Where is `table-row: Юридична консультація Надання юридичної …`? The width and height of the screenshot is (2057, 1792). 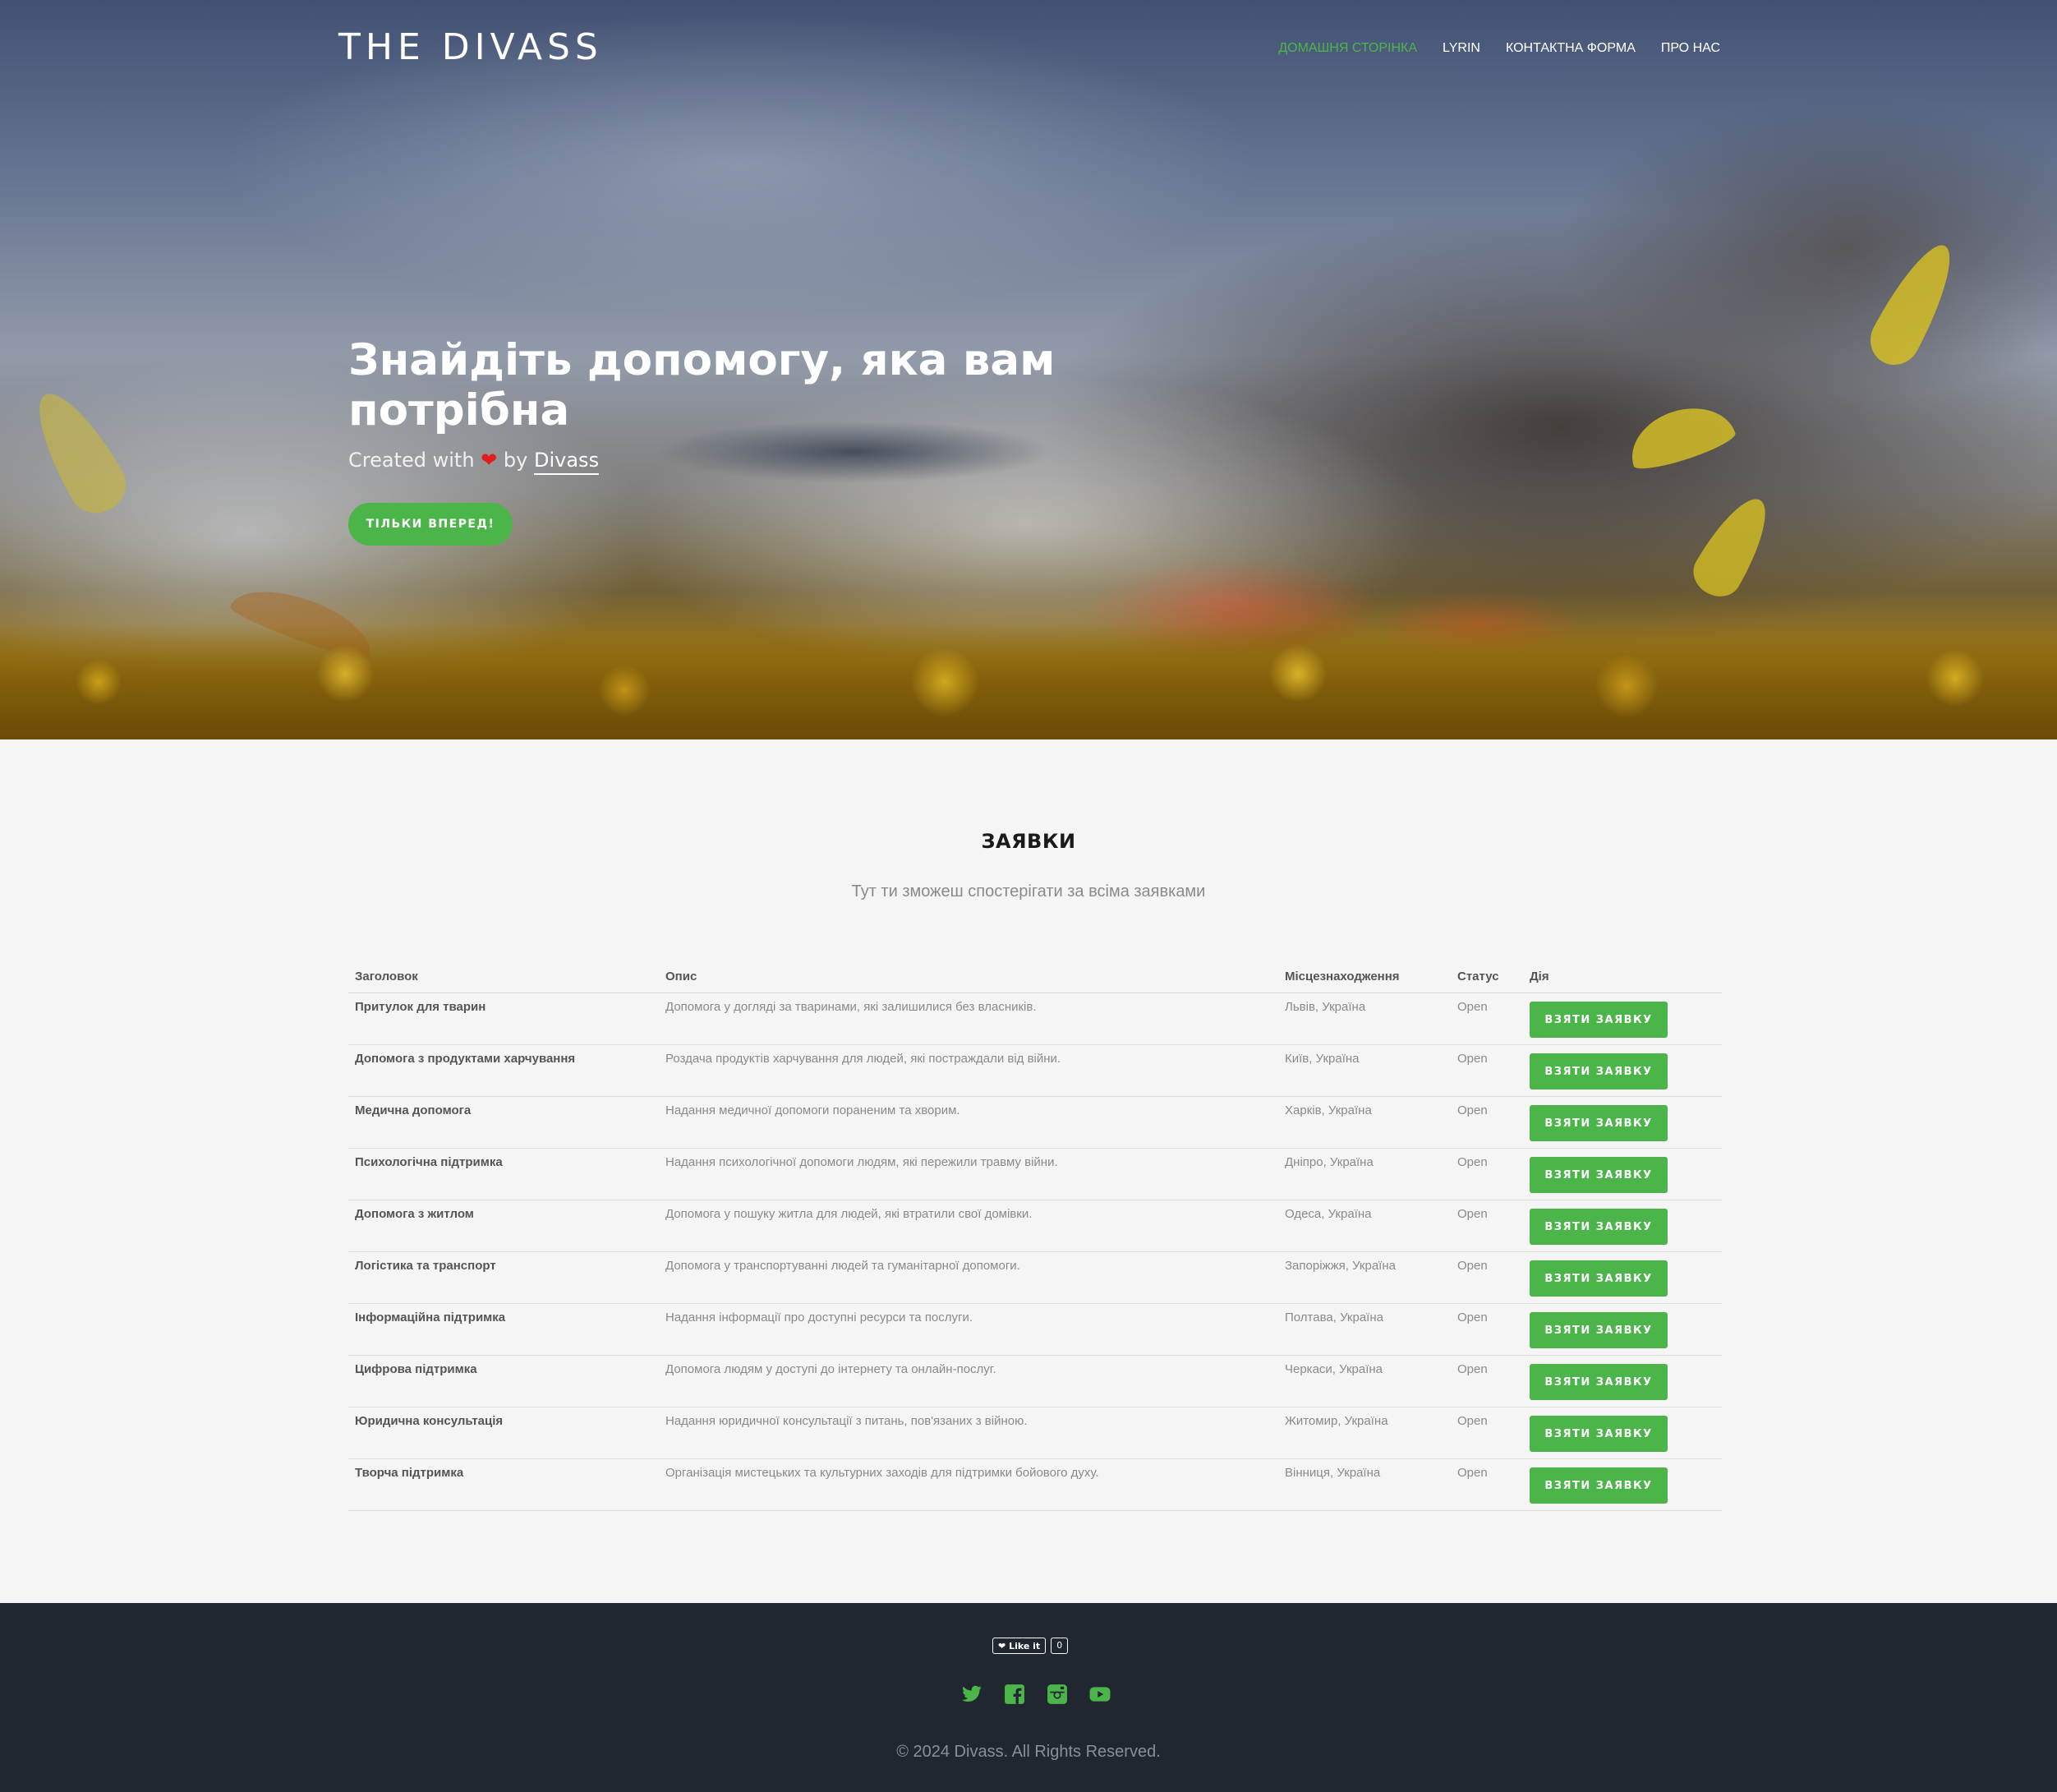 table-row: Юридична консультація Надання юридичної … is located at coordinates (1035, 1433).